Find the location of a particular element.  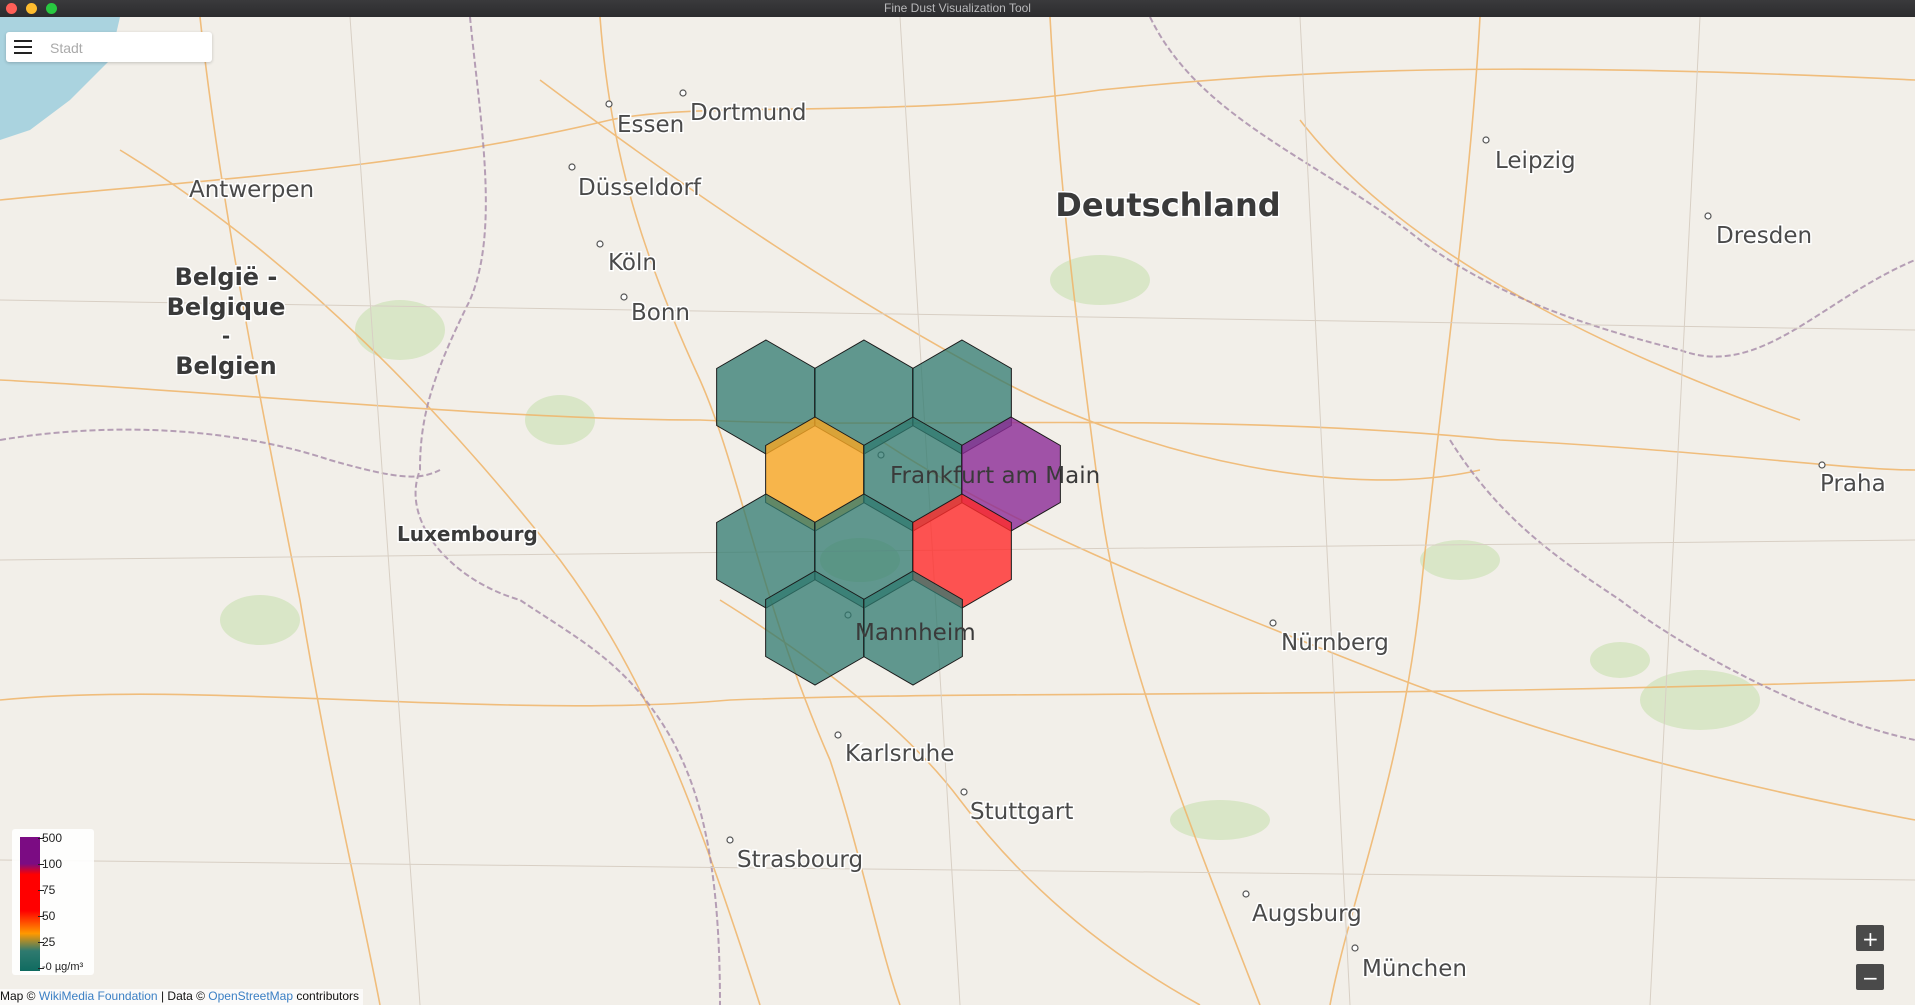

city-label-nuernberg: Nürnberg is located at coordinates (1335, 643).